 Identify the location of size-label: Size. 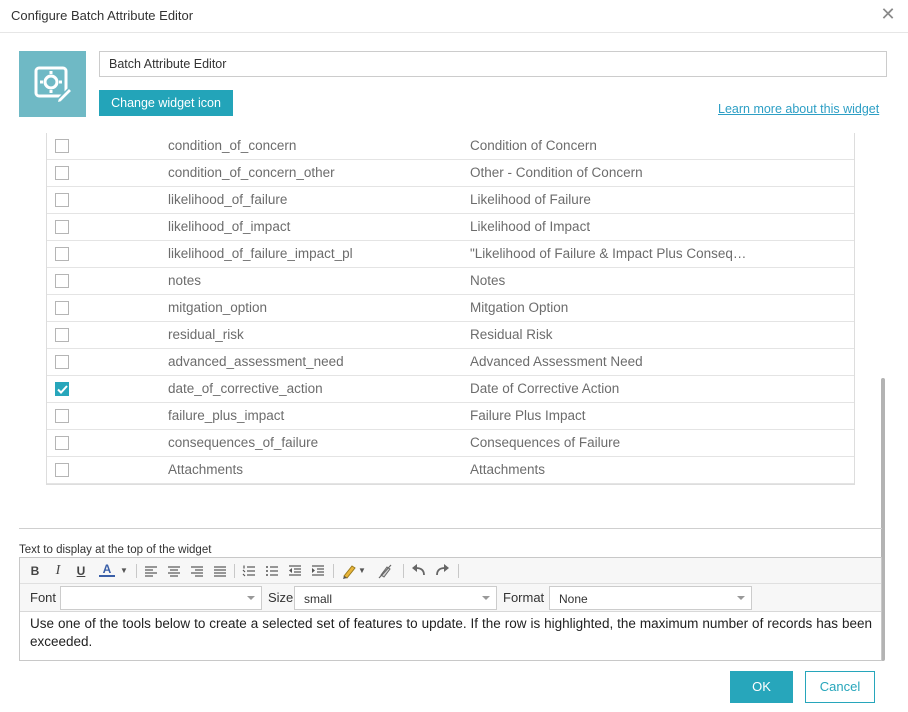
(281, 597).